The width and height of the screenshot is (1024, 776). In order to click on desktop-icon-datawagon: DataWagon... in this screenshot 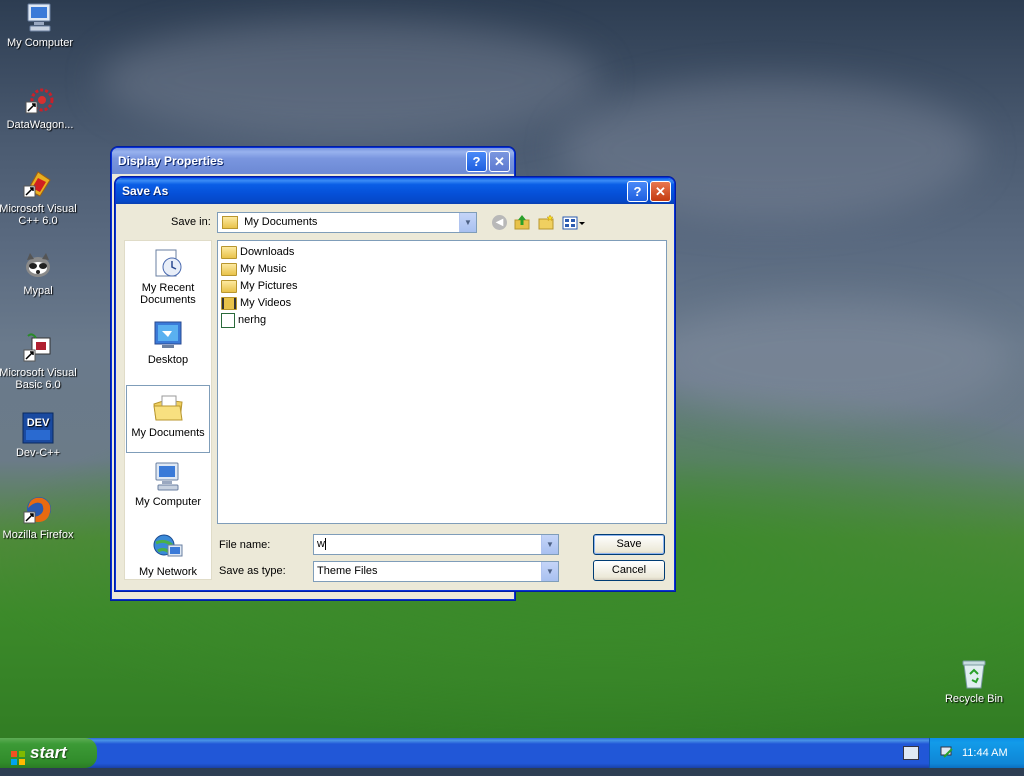, I will do `click(40, 107)`.